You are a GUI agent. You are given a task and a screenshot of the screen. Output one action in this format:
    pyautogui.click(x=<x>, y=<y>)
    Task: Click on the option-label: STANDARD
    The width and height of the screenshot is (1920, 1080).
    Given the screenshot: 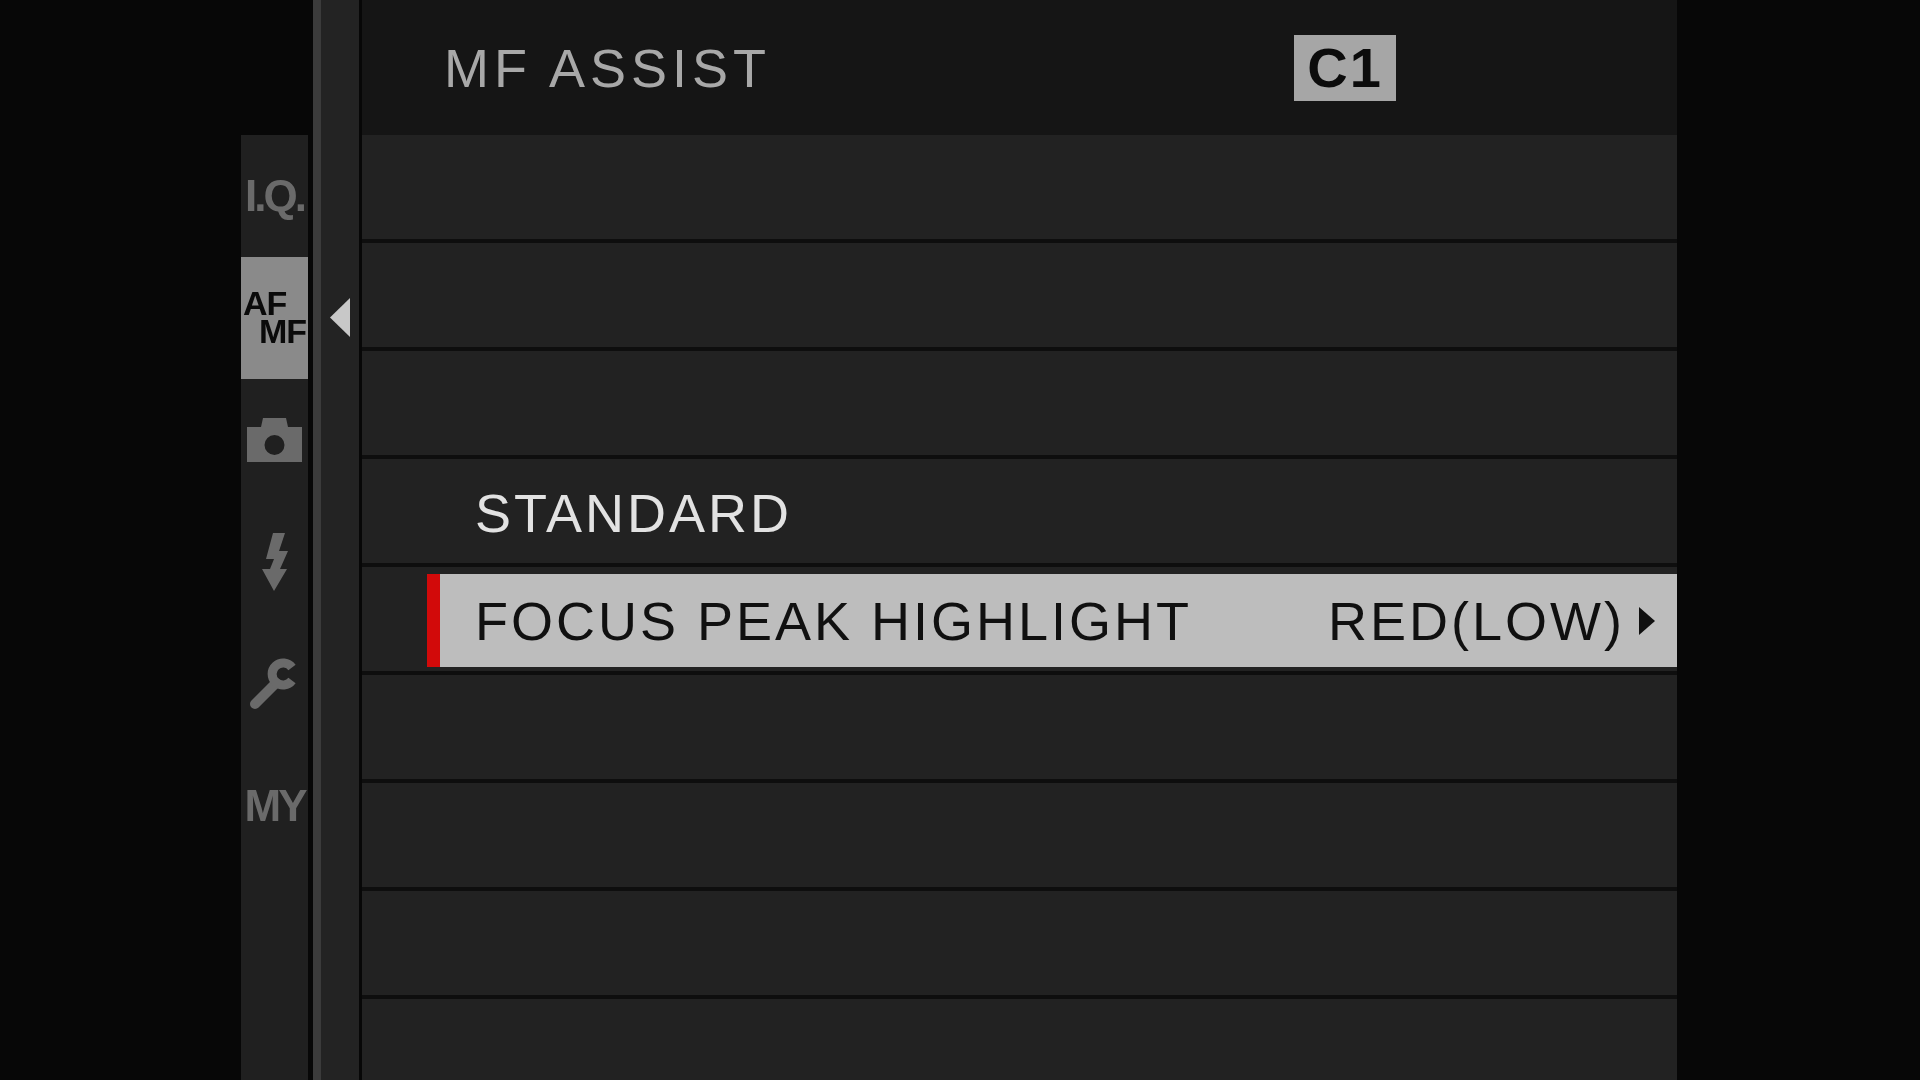 What is the action you would take?
    pyautogui.click(x=634, y=512)
    